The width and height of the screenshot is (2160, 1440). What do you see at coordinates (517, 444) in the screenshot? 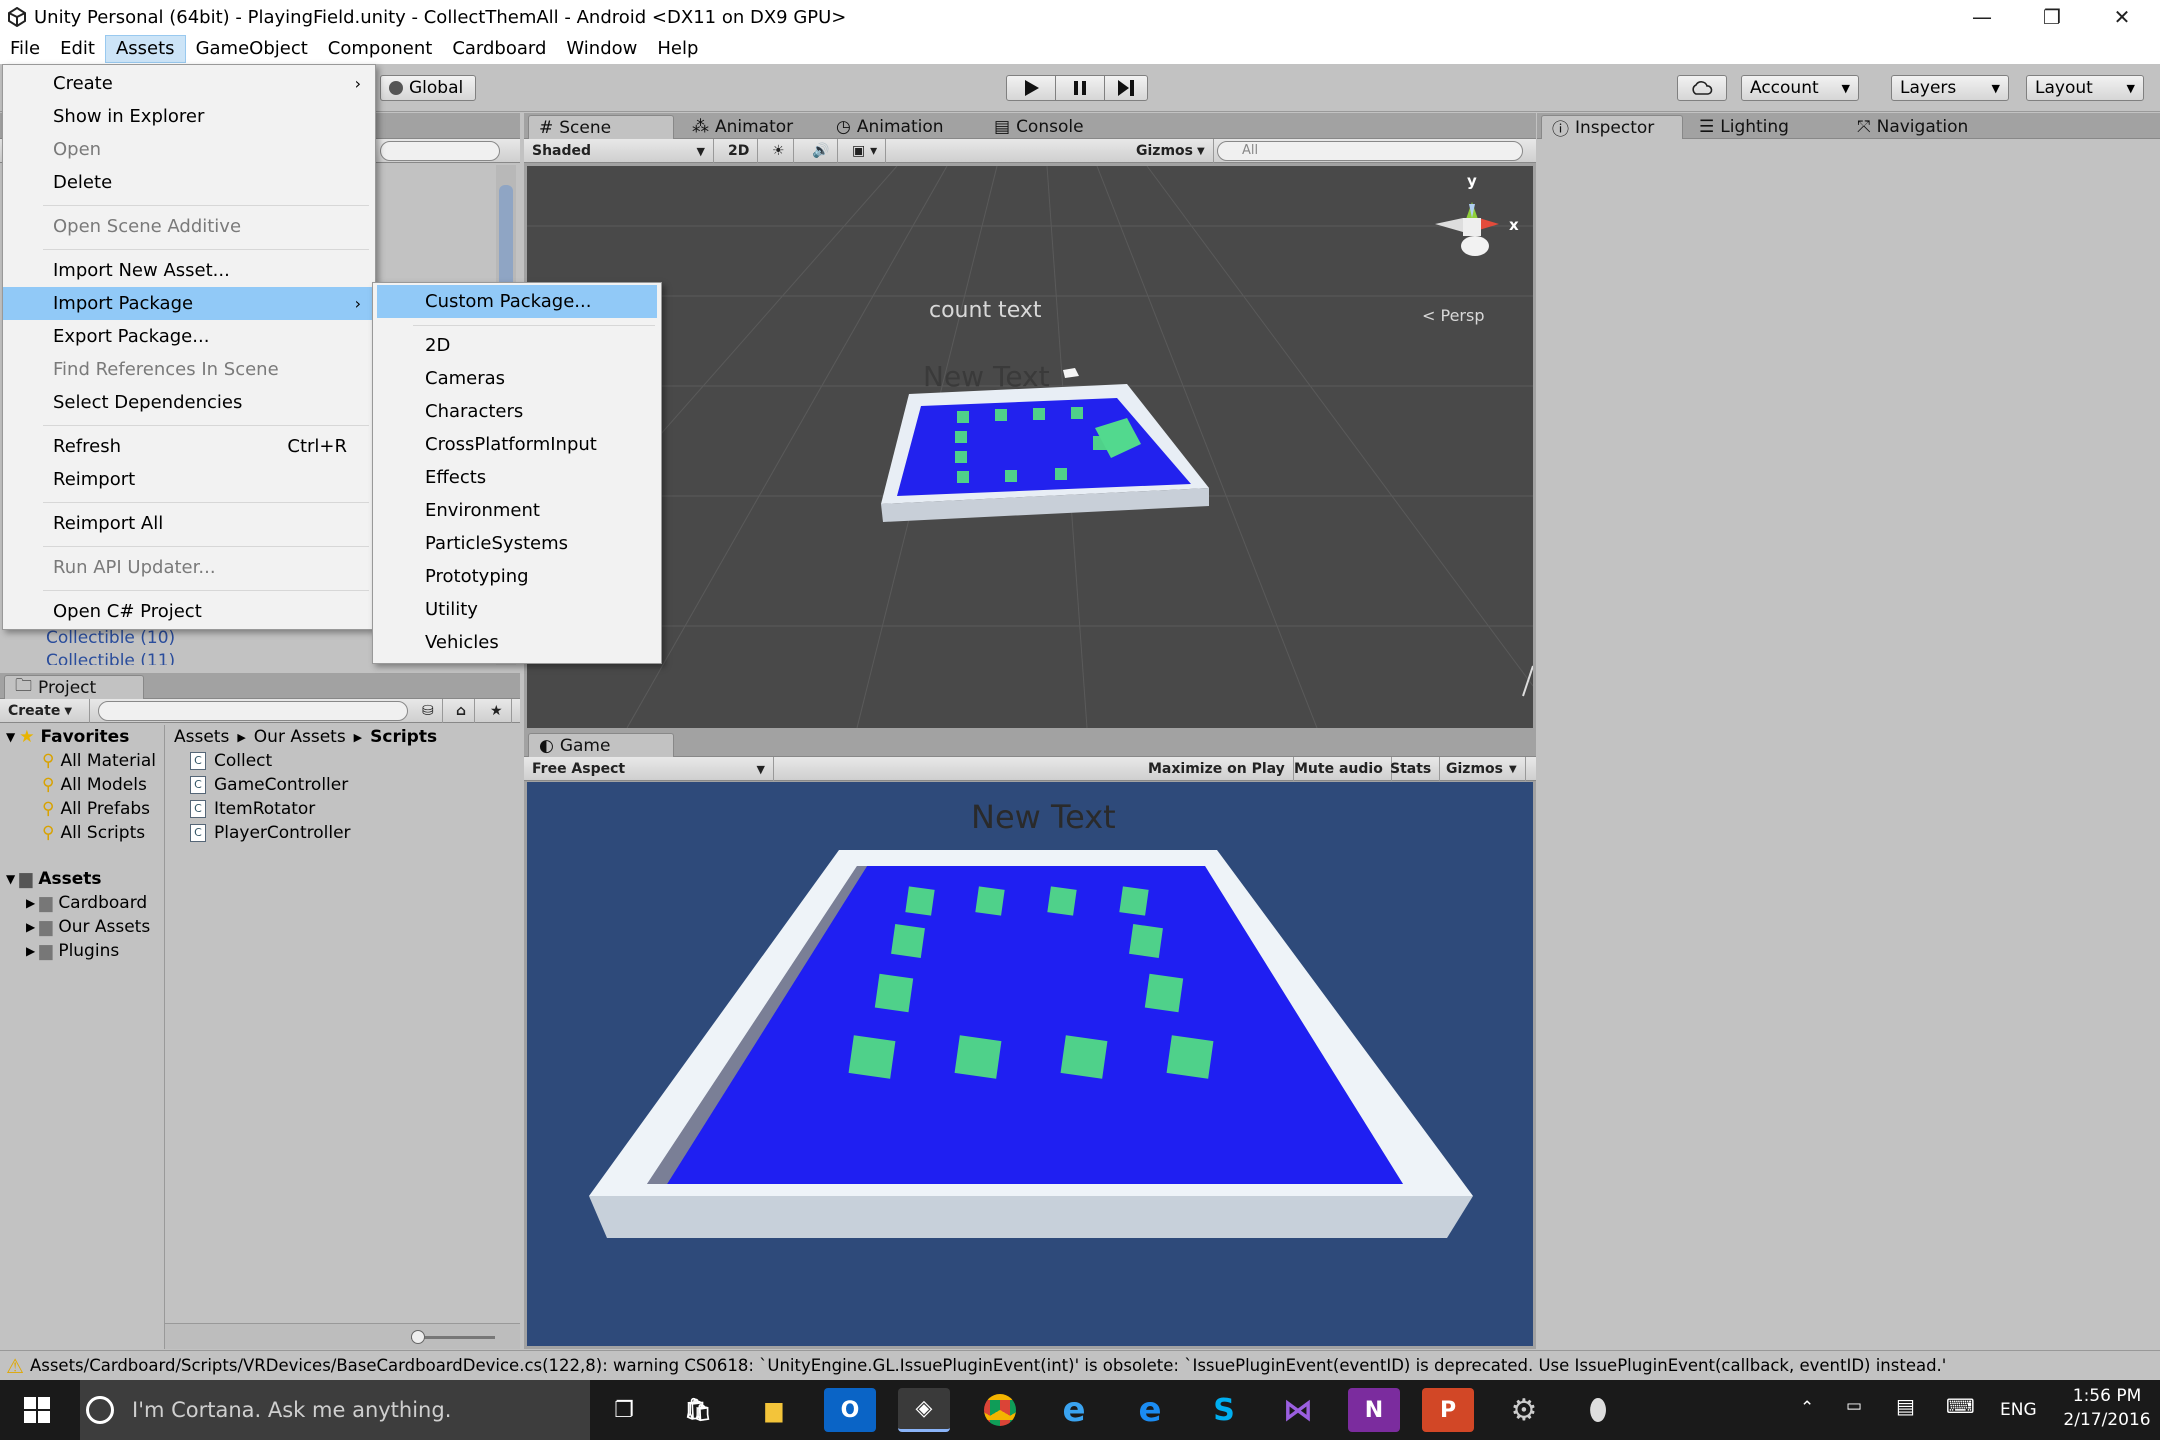
I see `submenu-item-crossplatforminput: CrossPlatformInput` at bounding box center [517, 444].